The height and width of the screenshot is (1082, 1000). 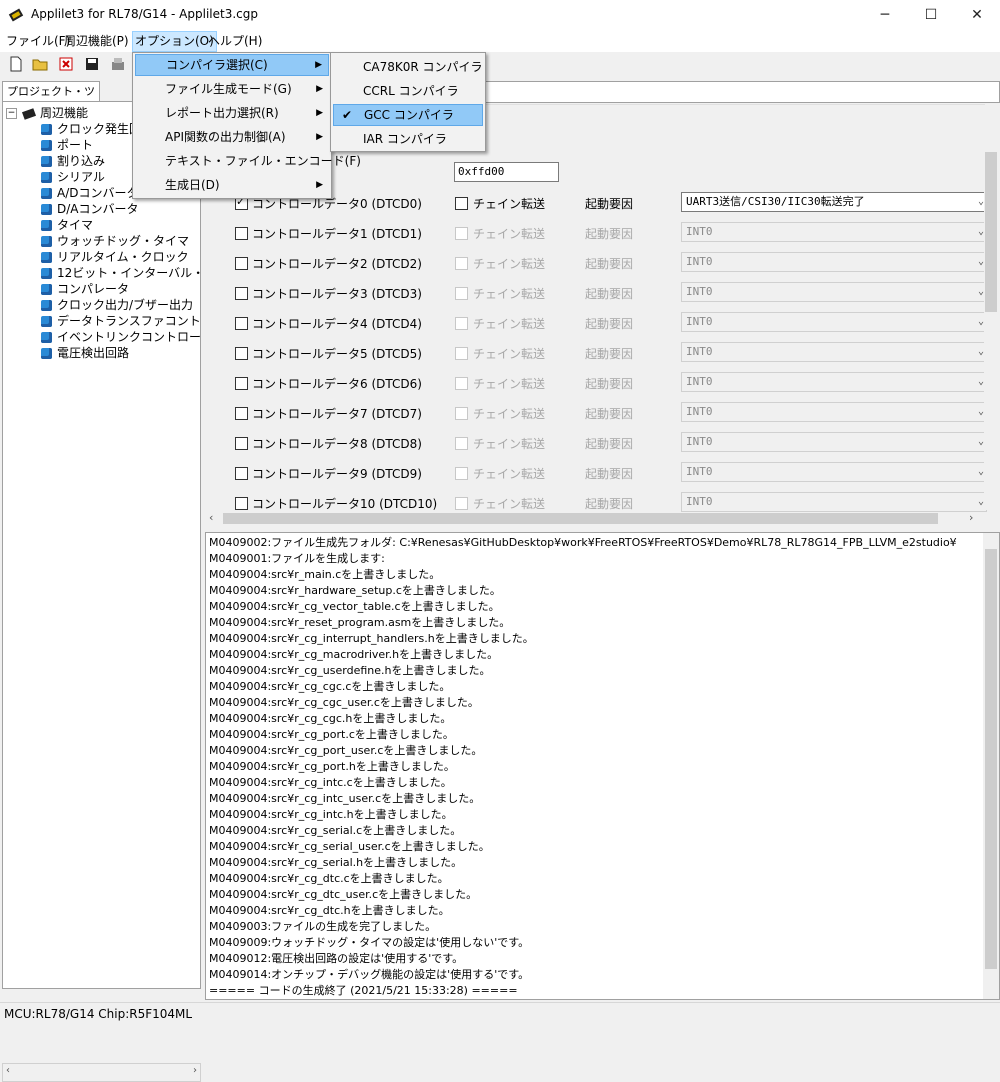 I want to click on minimize-button: ─, so click(x=885, y=15).